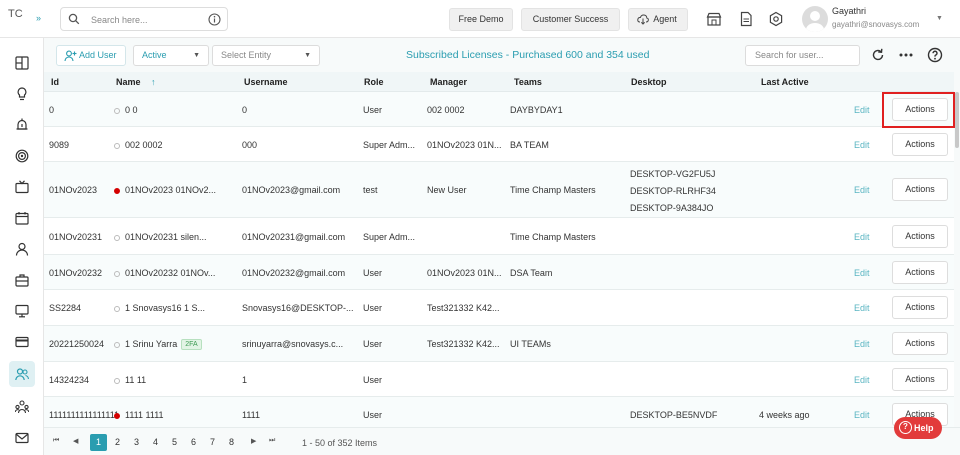 The width and height of the screenshot is (960, 455). What do you see at coordinates (481, 19) in the screenshot?
I see `free-demo-button: Free Demo` at bounding box center [481, 19].